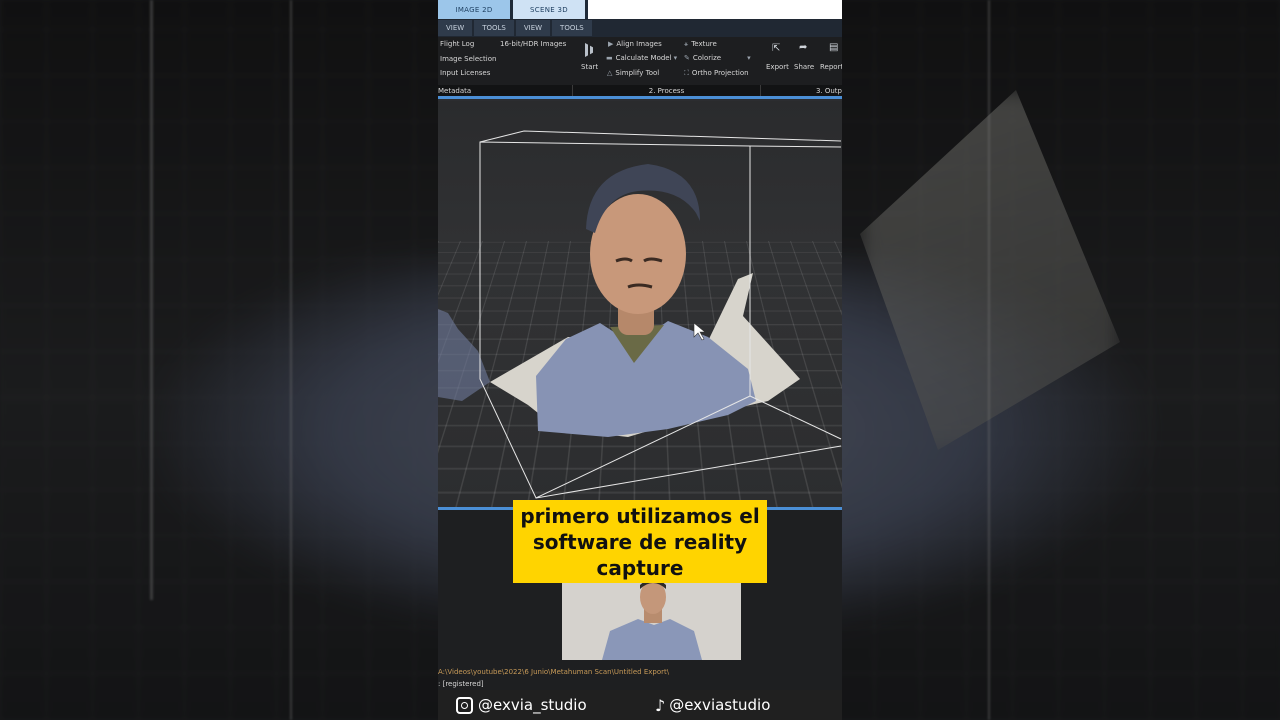  What do you see at coordinates (638, 254) in the screenshot?
I see `face-shape` at bounding box center [638, 254].